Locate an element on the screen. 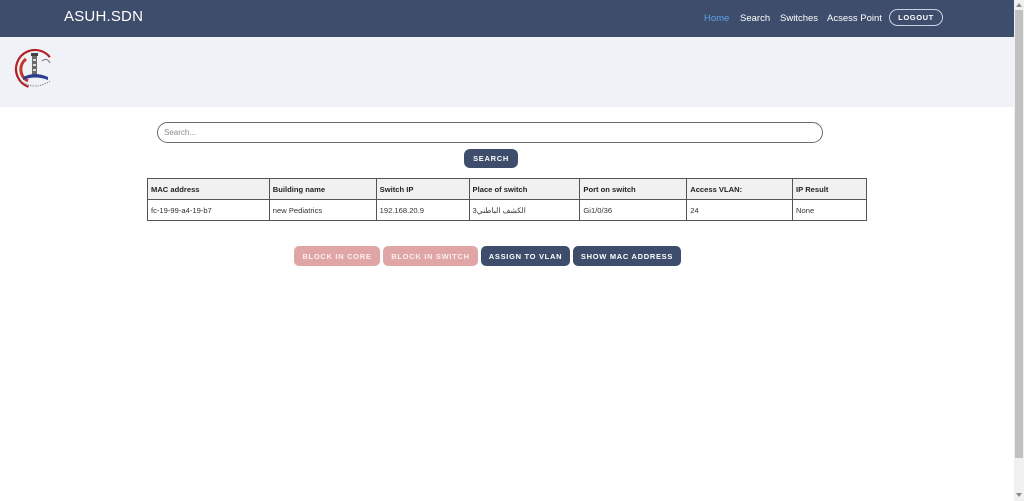 The image size is (1024, 501). cell-mac-address: fc-19-99-a4-19-b7 is located at coordinates (208, 210).